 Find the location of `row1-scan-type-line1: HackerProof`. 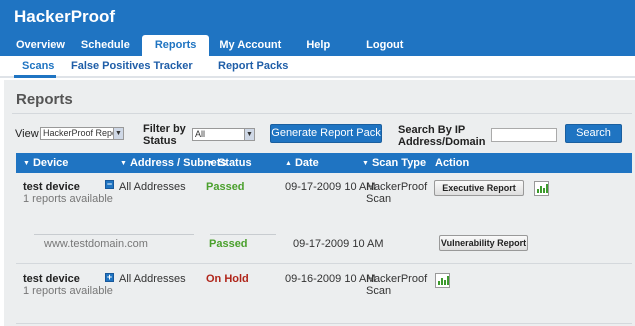

row1-scan-type-line1: HackerProof is located at coordinates (397, 187).